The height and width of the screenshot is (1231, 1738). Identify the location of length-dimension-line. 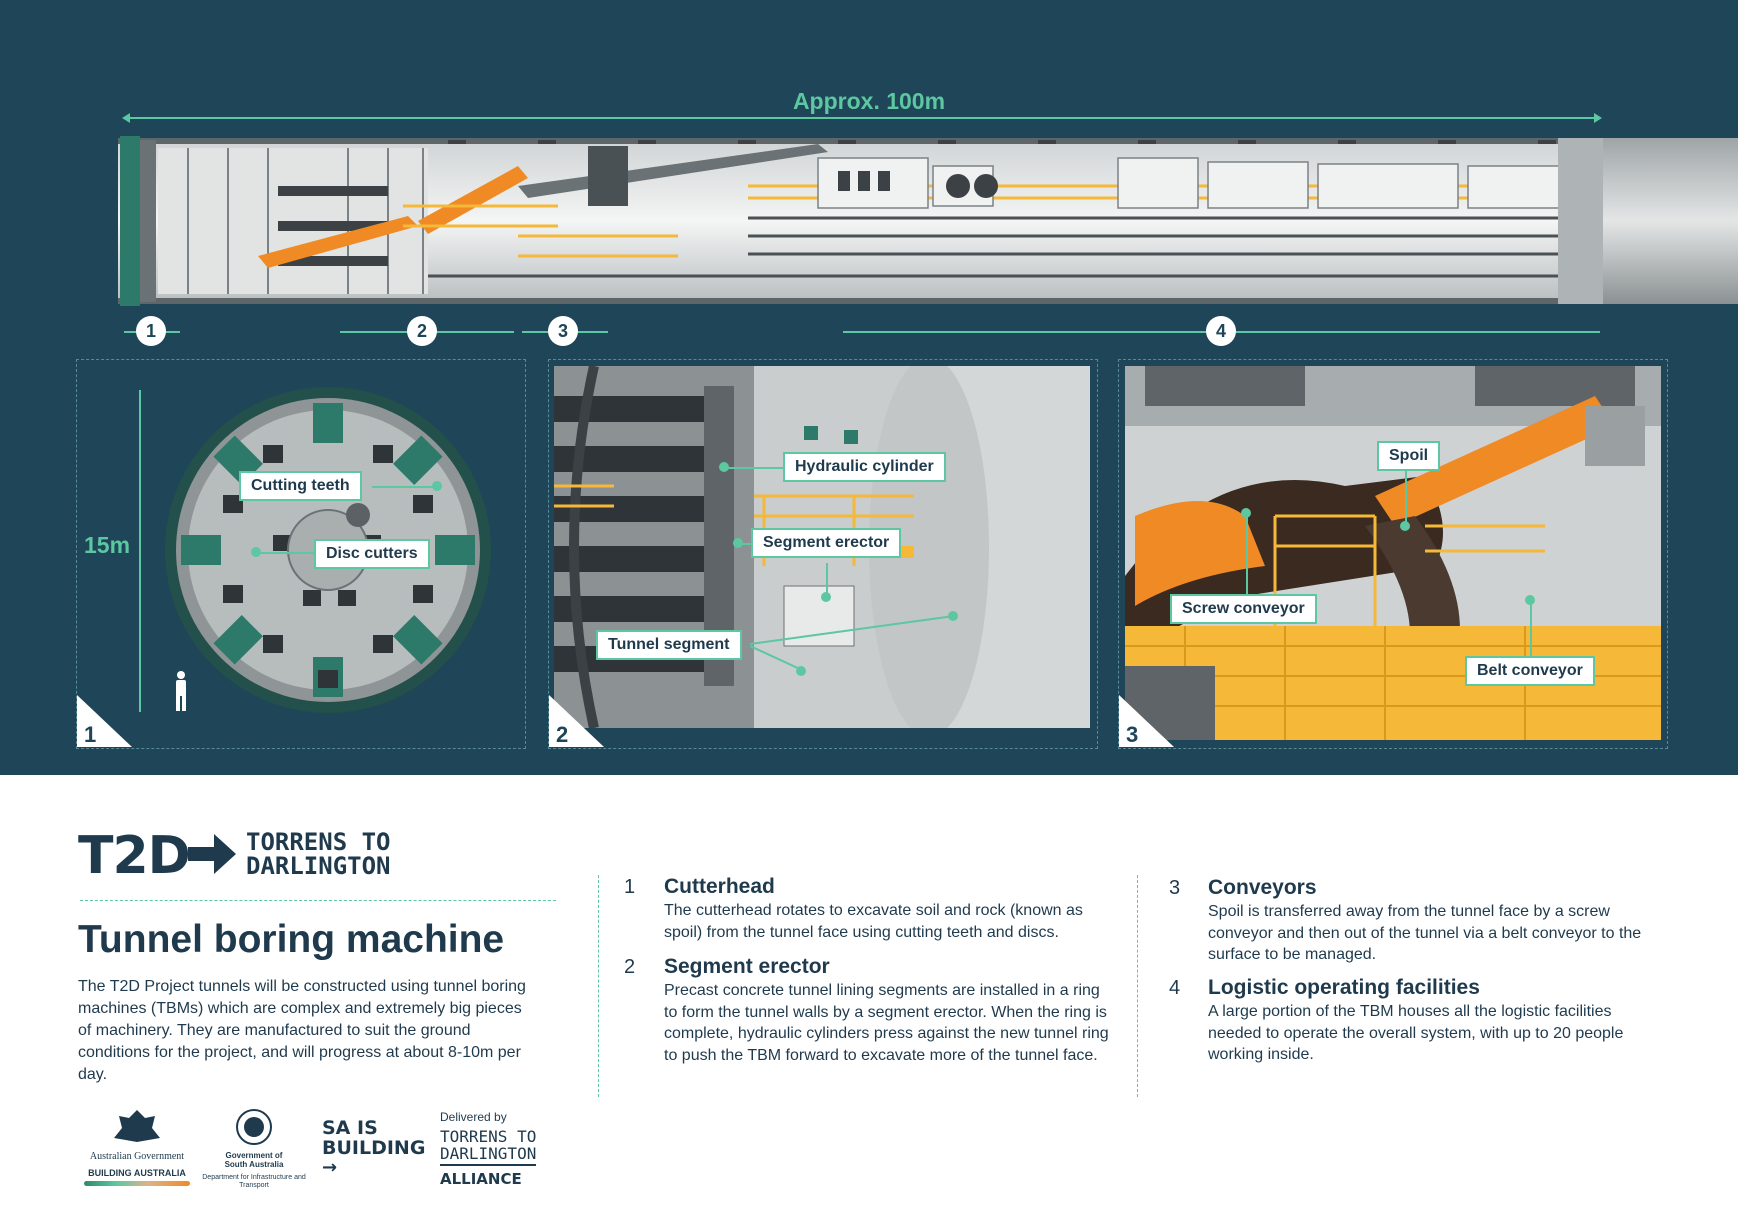
(862, 118).